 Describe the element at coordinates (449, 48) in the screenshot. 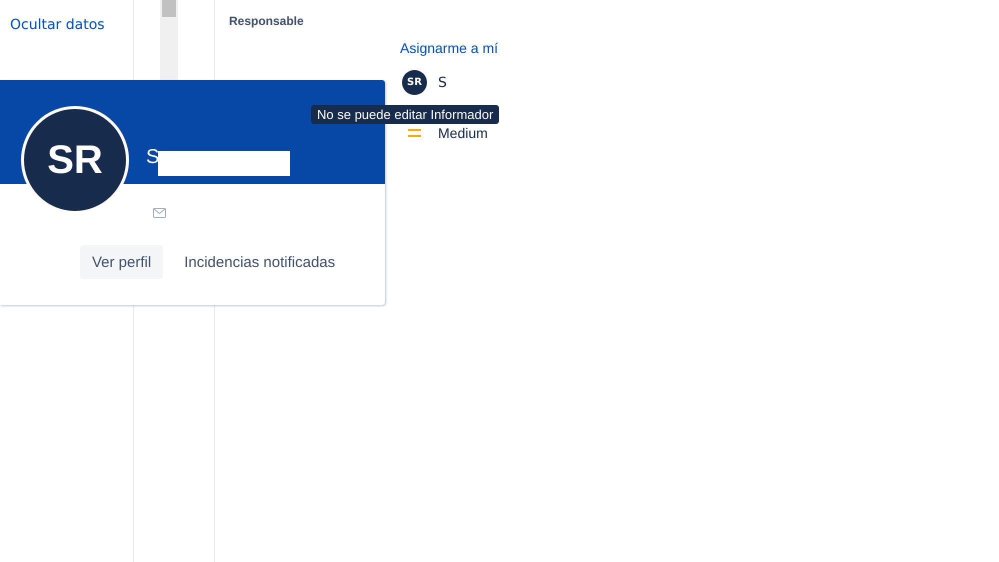

I see `assign-to-me-link: Asignarme a mí` at that location.